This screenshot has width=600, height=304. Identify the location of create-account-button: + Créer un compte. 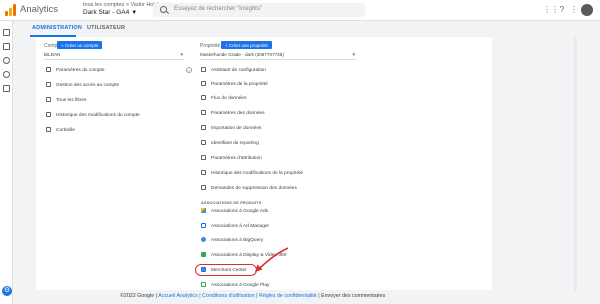
(80, 45).